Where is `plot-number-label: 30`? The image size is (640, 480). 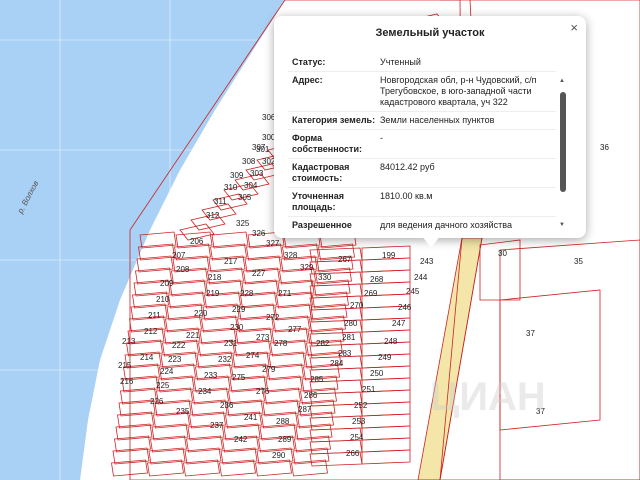 plot-number-label: 30 is located at coordinates (502, 253).